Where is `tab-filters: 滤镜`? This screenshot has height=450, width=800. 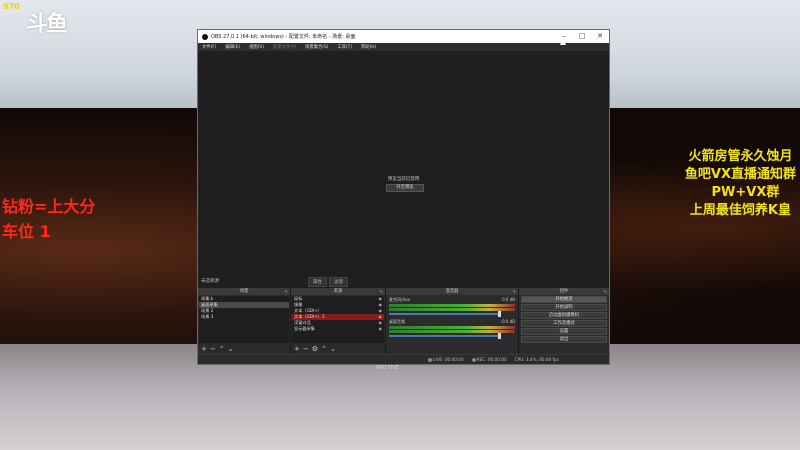 tab-filters: 滤镜 is located at coordinates (338, 282).